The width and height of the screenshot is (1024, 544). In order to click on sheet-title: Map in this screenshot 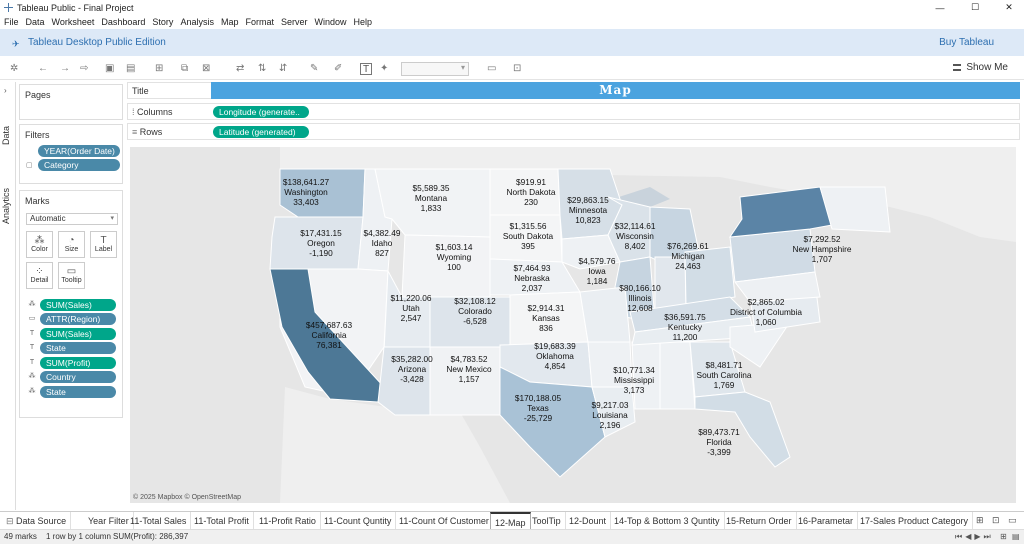, I will do `click(615, 90)`.